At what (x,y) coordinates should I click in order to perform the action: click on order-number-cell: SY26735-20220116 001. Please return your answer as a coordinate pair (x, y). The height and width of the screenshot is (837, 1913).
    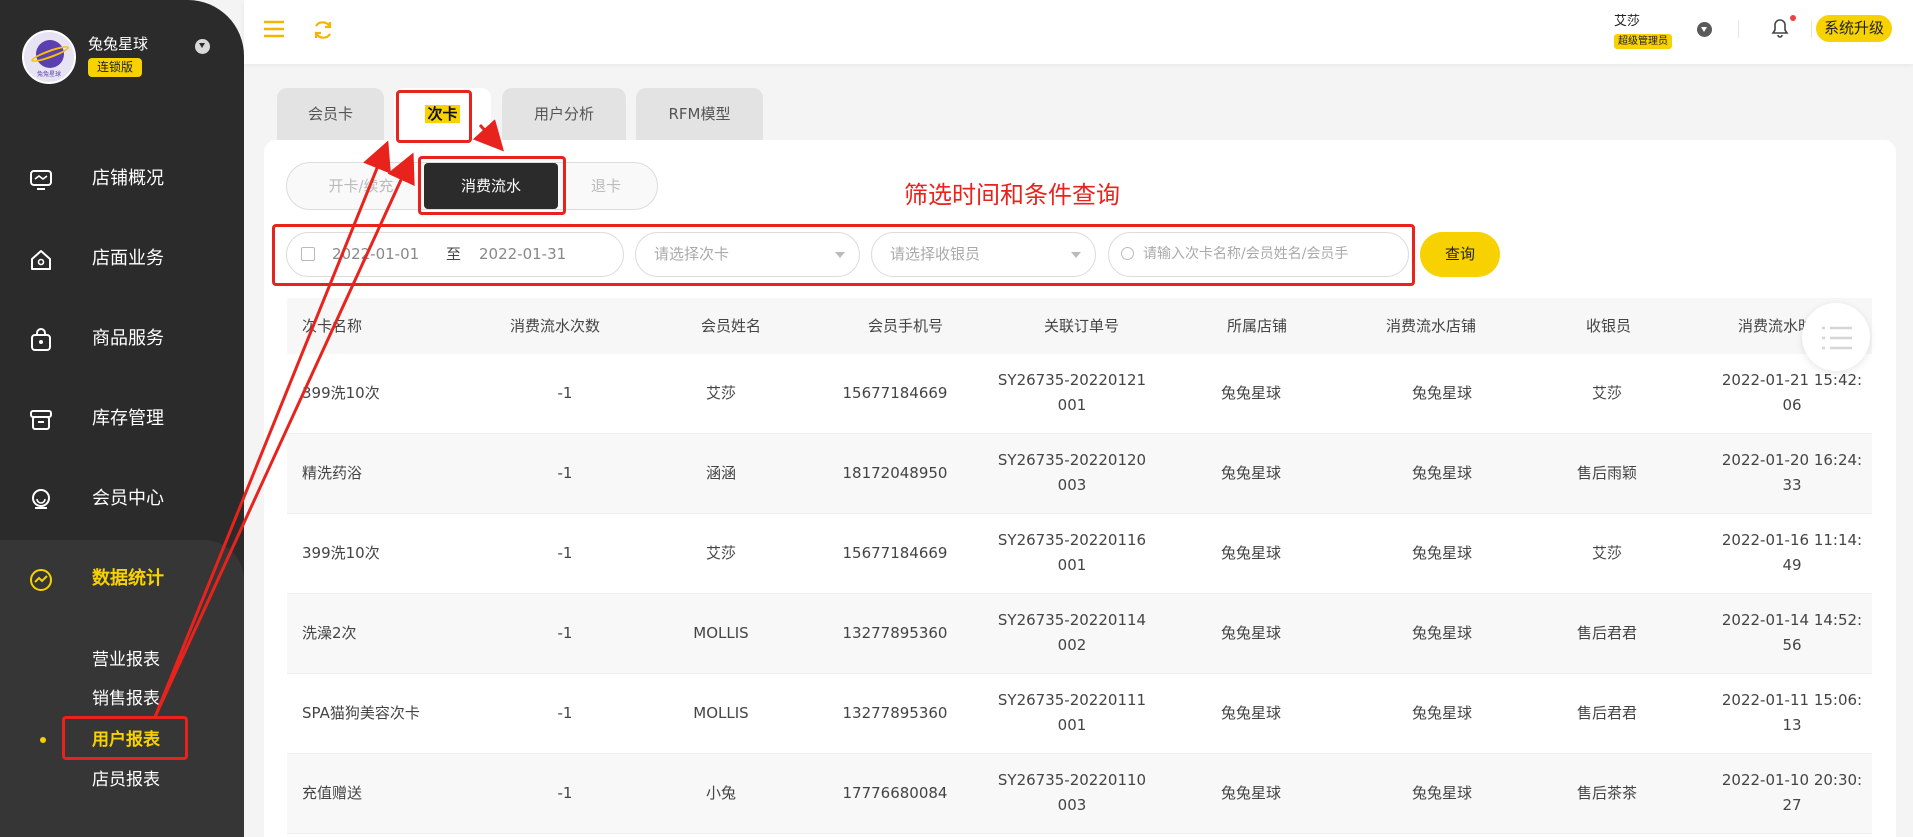
    Looking at the image, I should click on (1072, 553).